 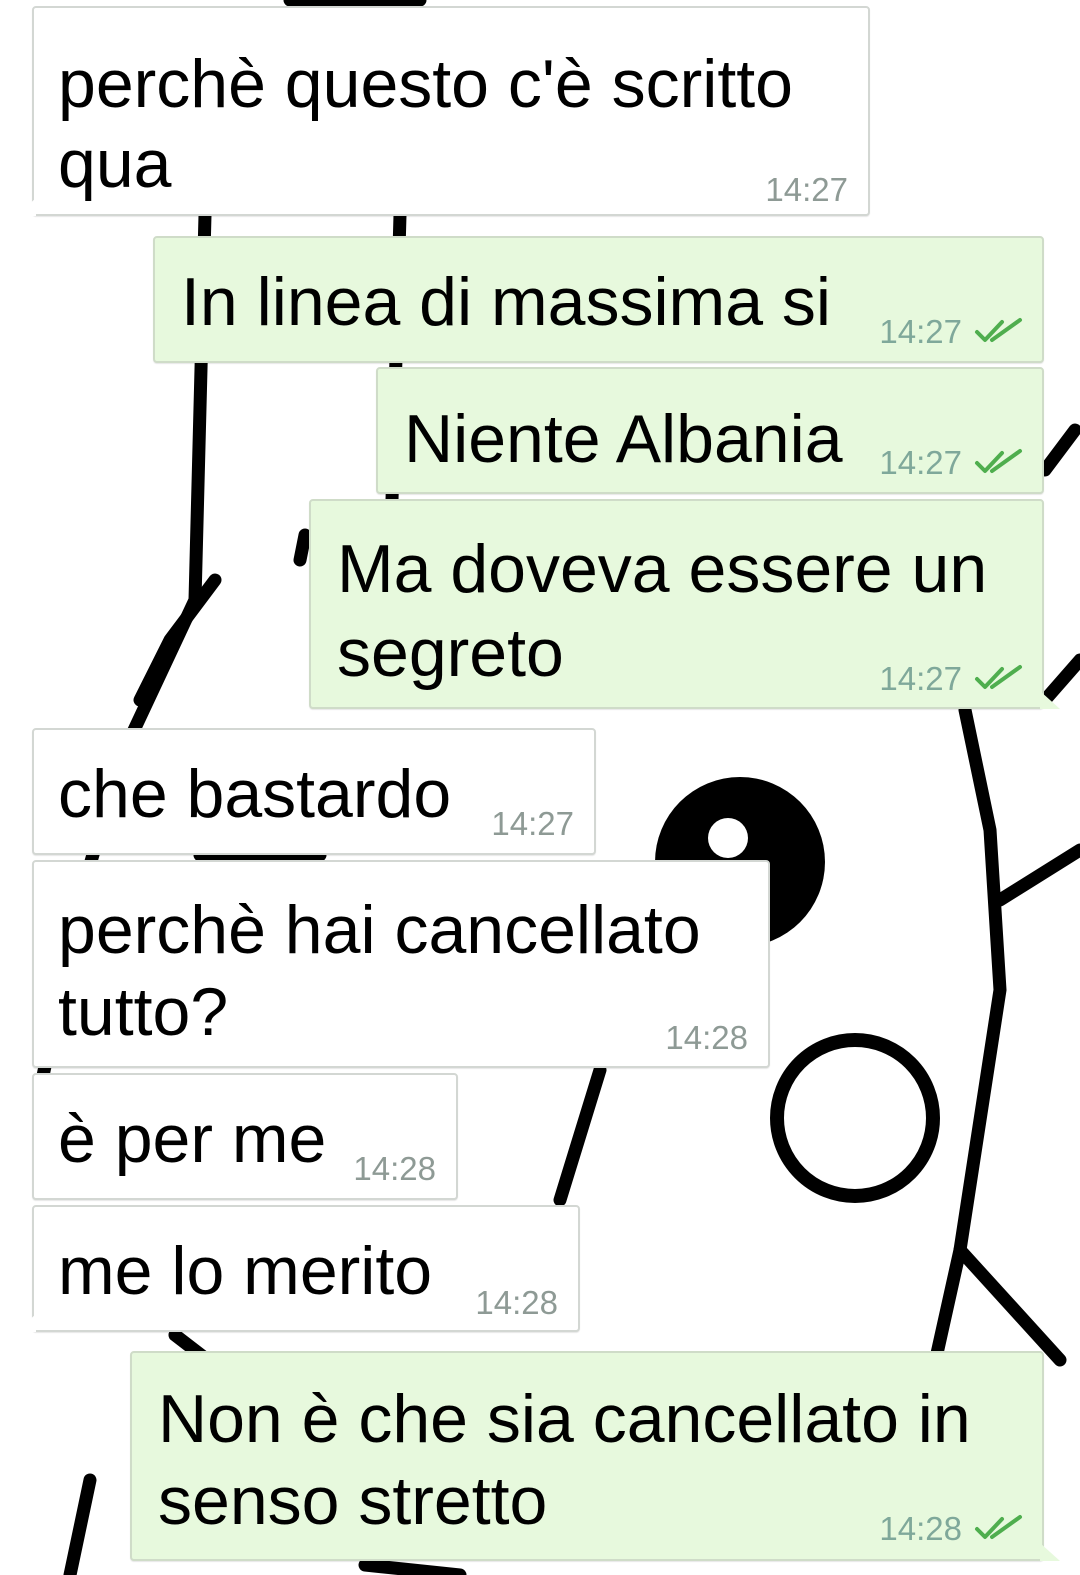 I want to click on message-bubble-outgoing: Ma doveva essere un segreto 14:27, so click(x=684, y=604).